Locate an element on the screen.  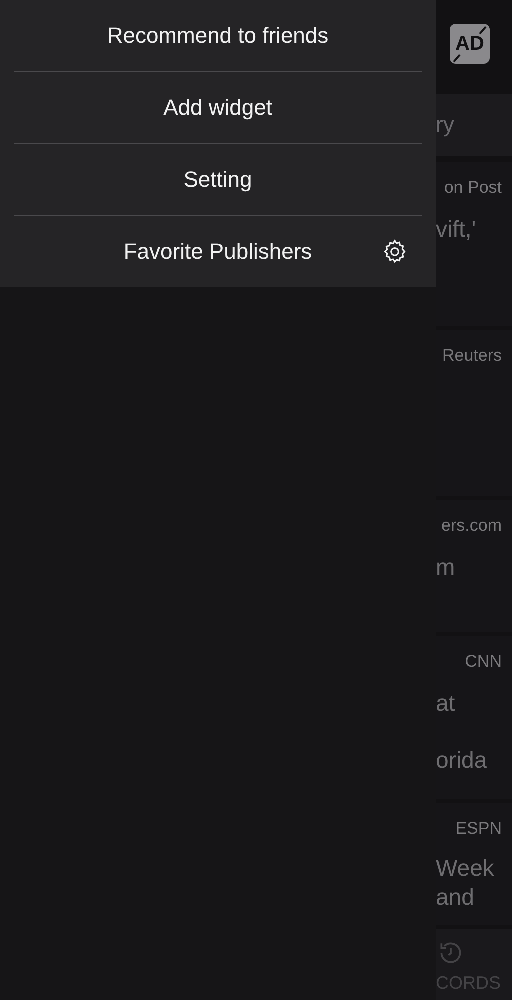
news-card: ers.com m is located at coordinates (474, 566).